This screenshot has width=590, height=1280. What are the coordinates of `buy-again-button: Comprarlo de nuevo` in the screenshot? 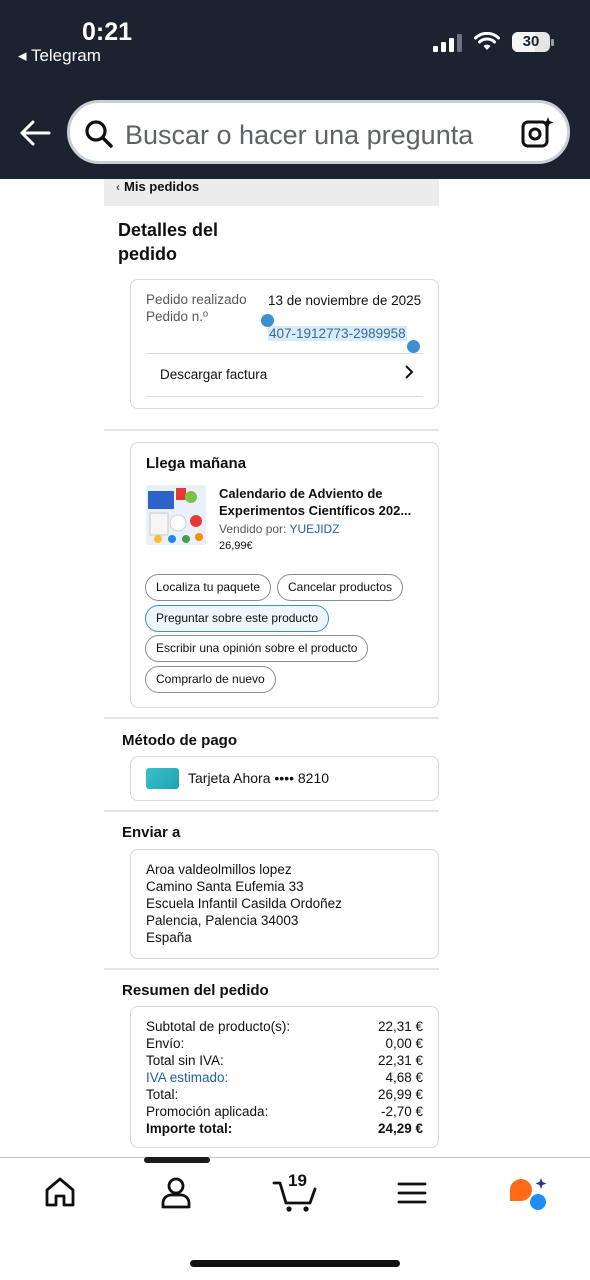 It's located at (210, 679).